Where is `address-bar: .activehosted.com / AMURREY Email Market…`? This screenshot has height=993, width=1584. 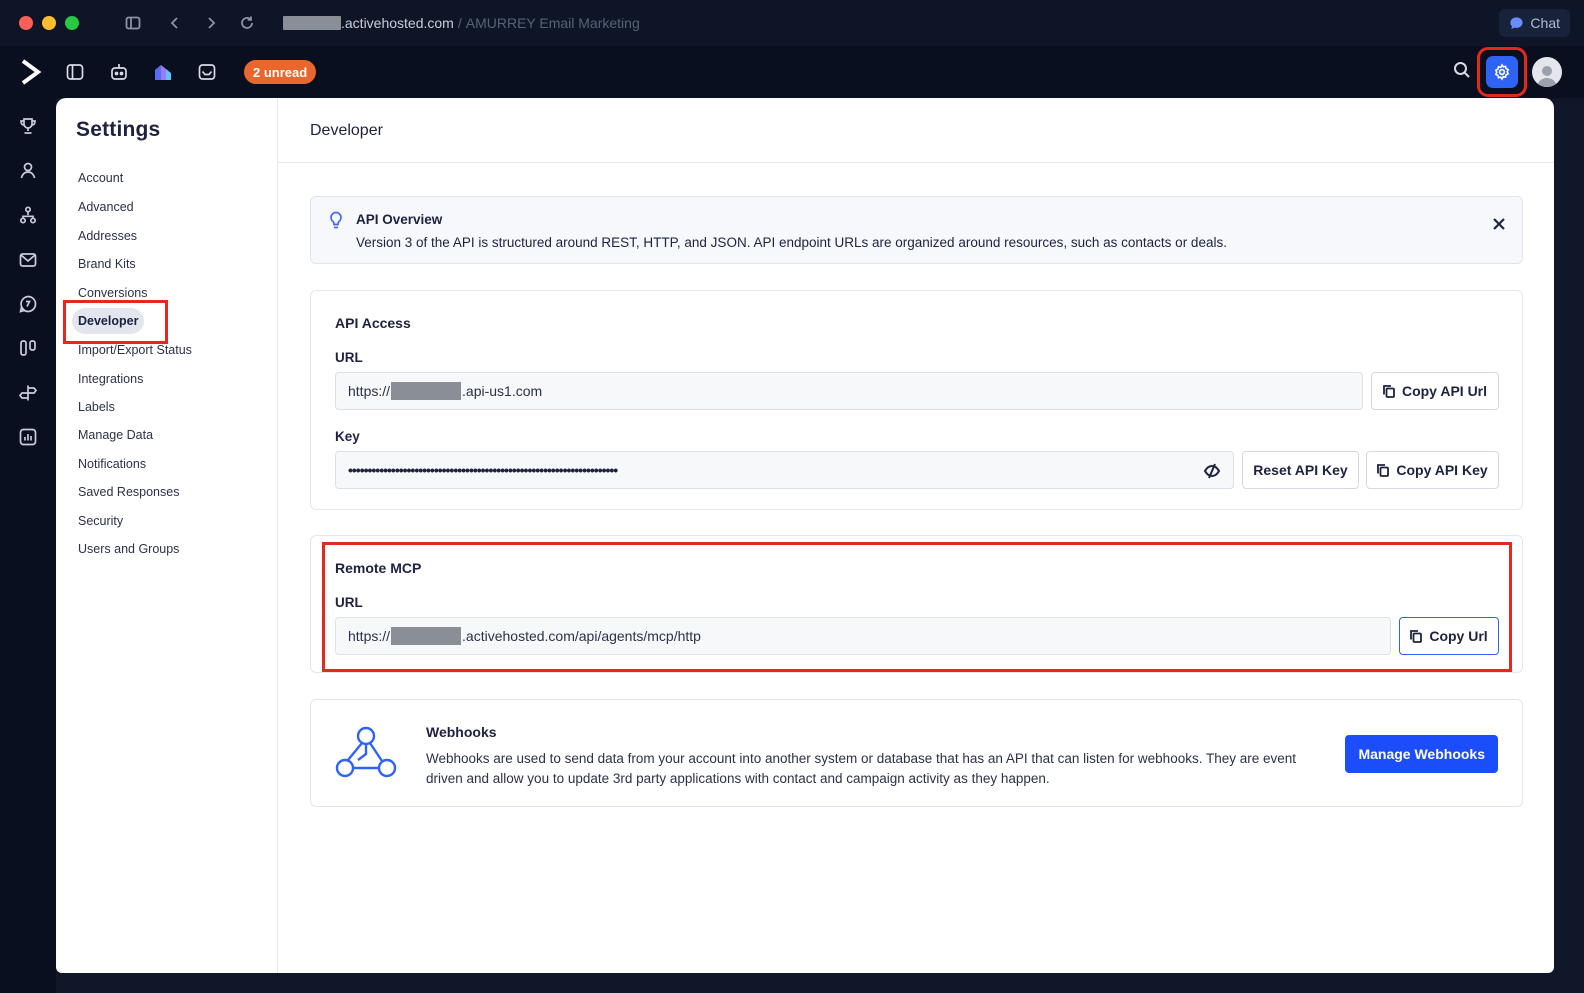 address-bar: .activehosted.com / AMURREY Email Market… is located at coordinates (461, 23).